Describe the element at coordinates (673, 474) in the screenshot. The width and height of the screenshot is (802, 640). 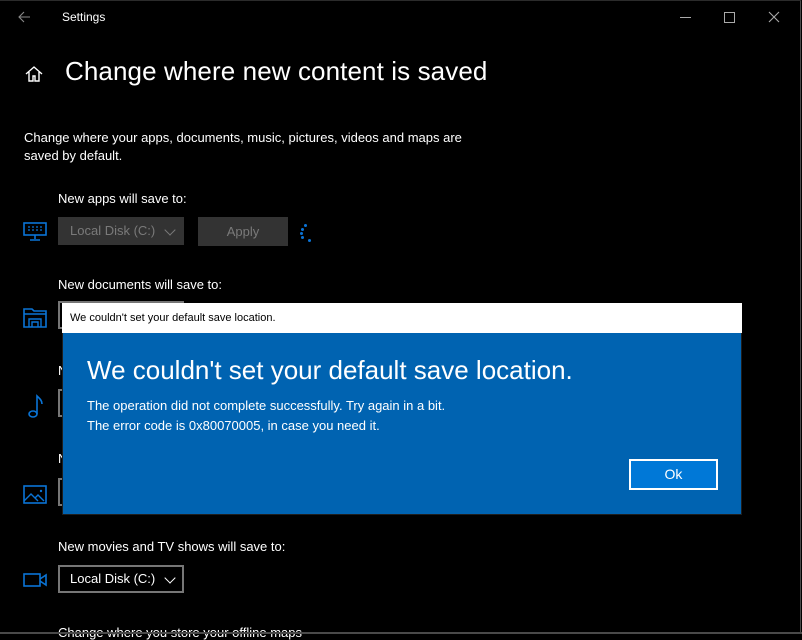
I see `ok-button: Ok` at that location.